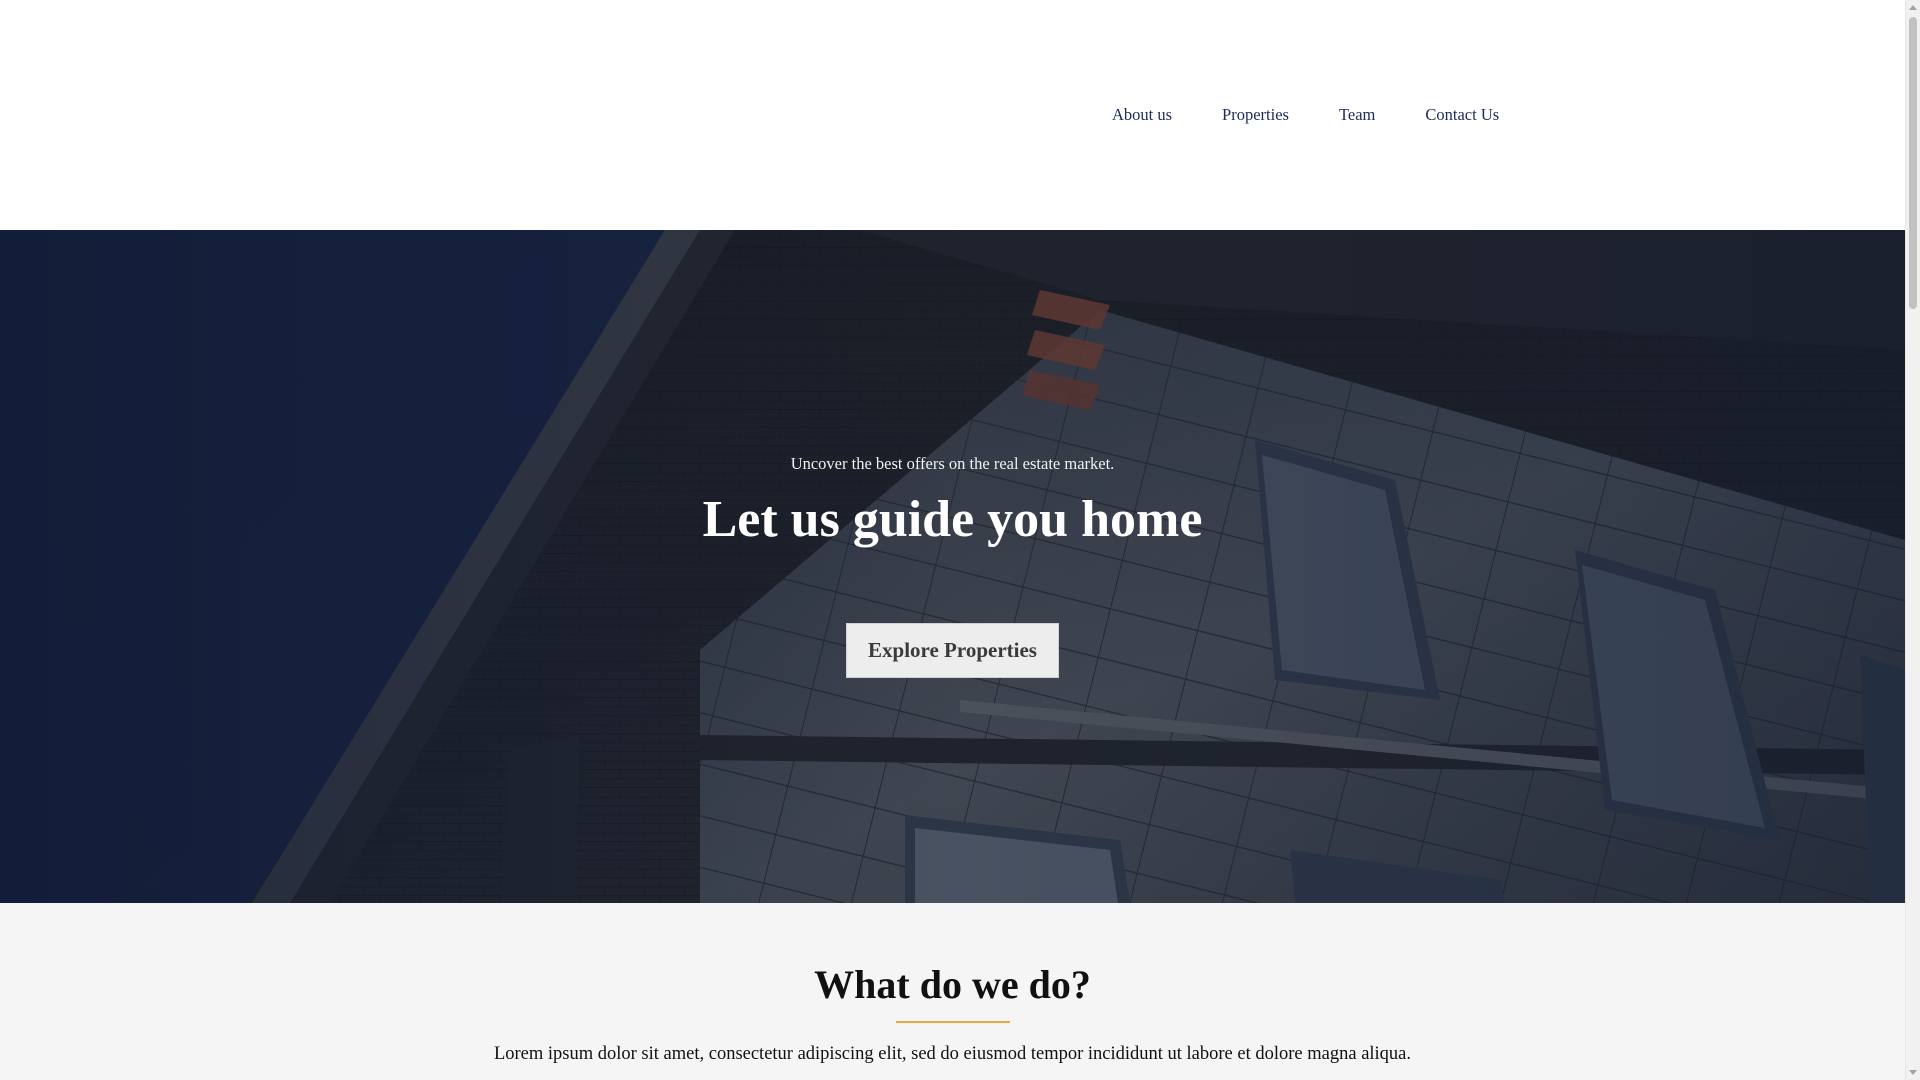 This screenshot has height=1080, width=1920. I want to click on scrollbar-thumb, so click(1913, 163).